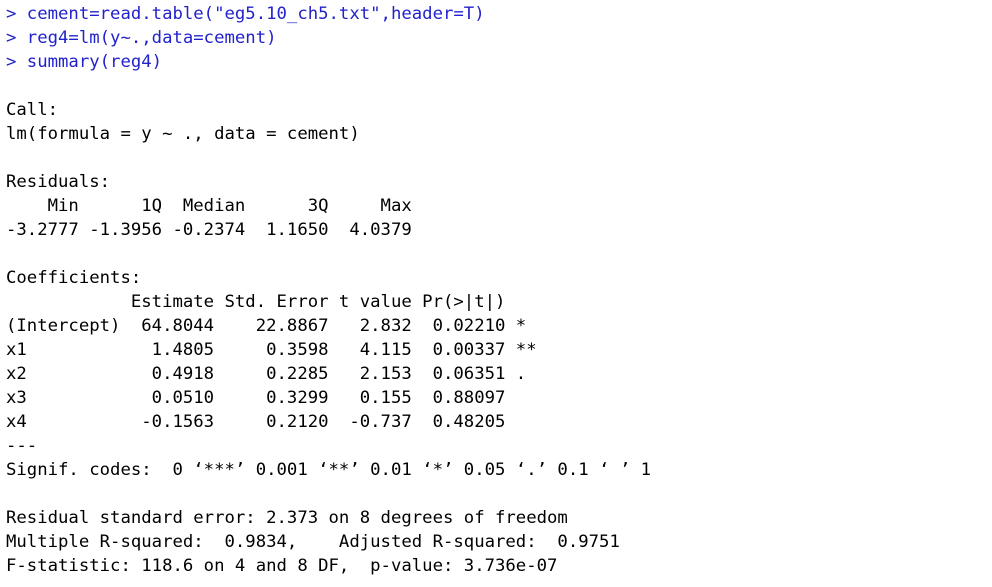  What do you see at coordinates (271, 374) in the screenshot?
I see `coefficients-row-x2: x2 0.4918 0.2285 2.153 0.06351 .` at bounding box center [271, 374].